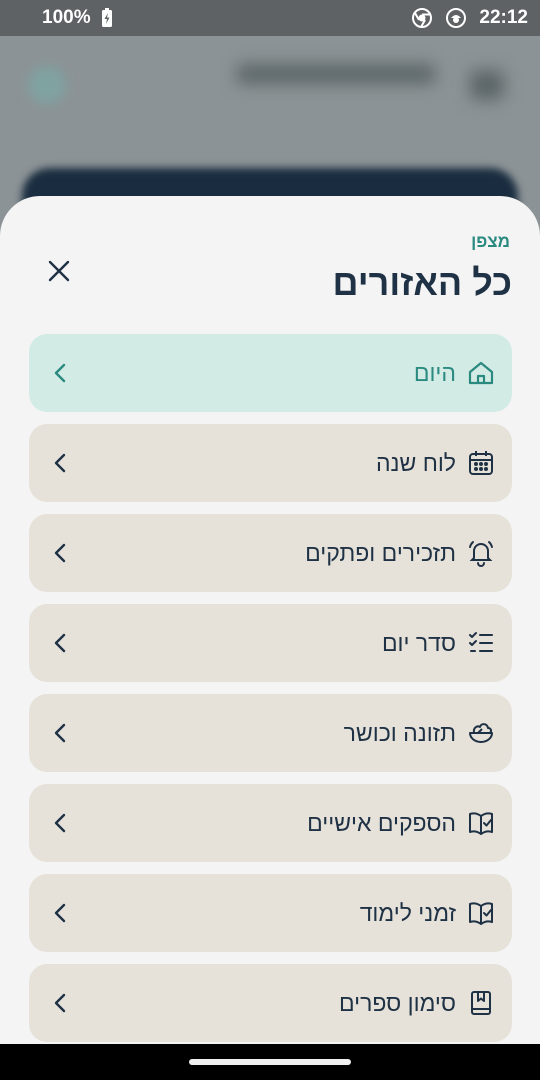 This screenshot has width=540, height=1080. What do you see at coordinates (481, 553) in the screenshot?
I see `bell-icon` at bounding box center [481, 553].